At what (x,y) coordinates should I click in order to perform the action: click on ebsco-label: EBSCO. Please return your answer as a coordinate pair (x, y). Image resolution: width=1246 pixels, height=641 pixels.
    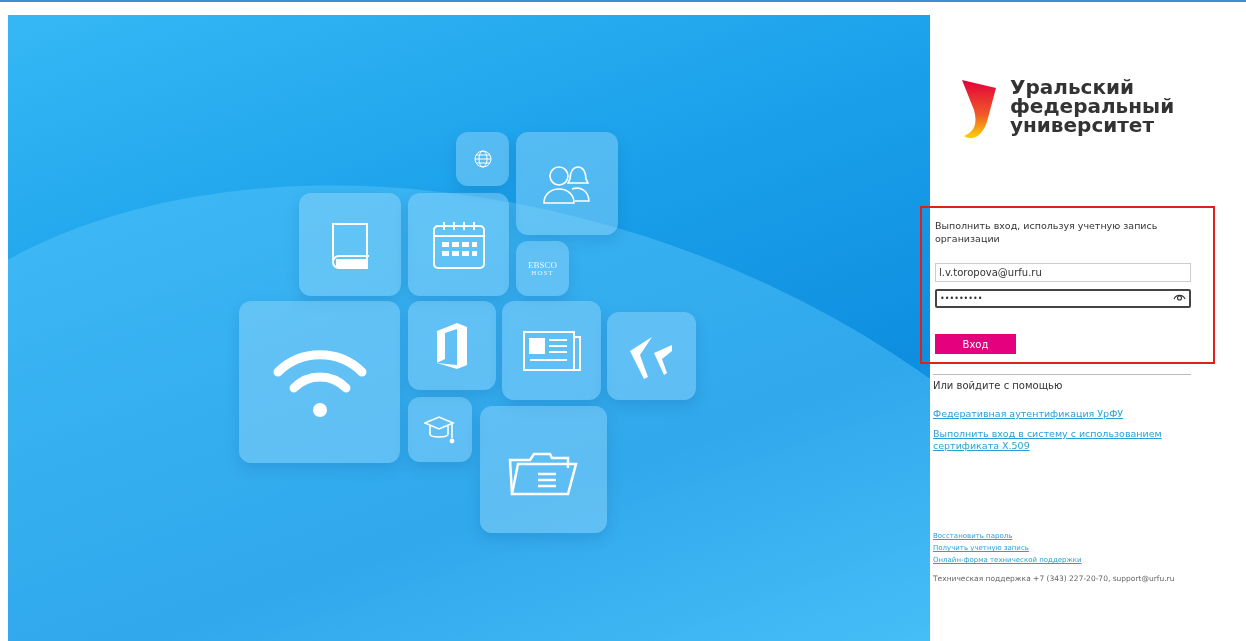
    Looking at the image, I should click on (542, 265).